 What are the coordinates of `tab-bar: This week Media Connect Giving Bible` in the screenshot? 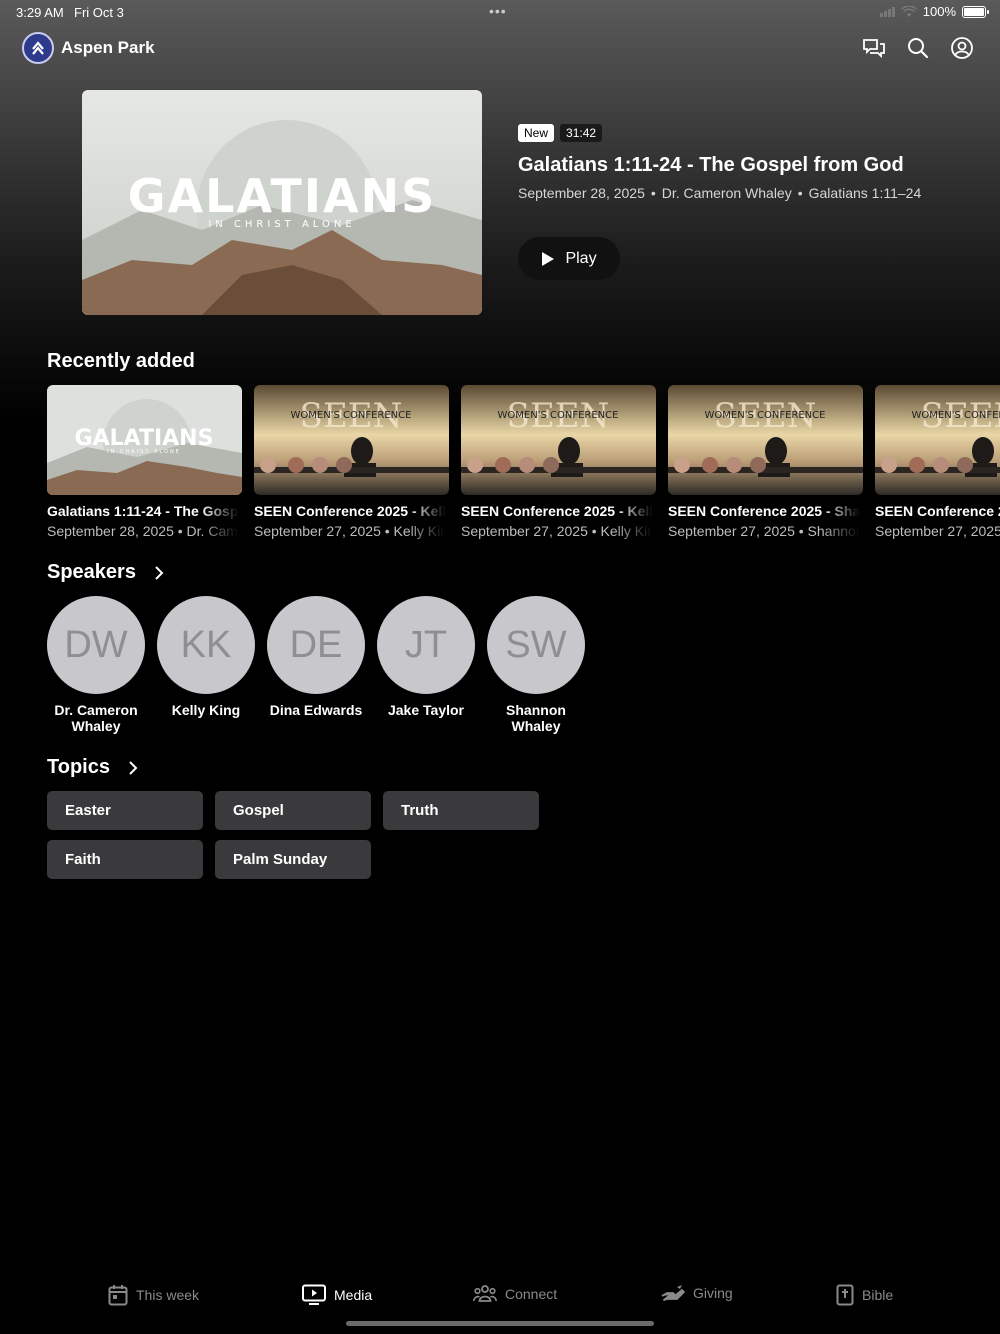 It's located at (500, 1297).